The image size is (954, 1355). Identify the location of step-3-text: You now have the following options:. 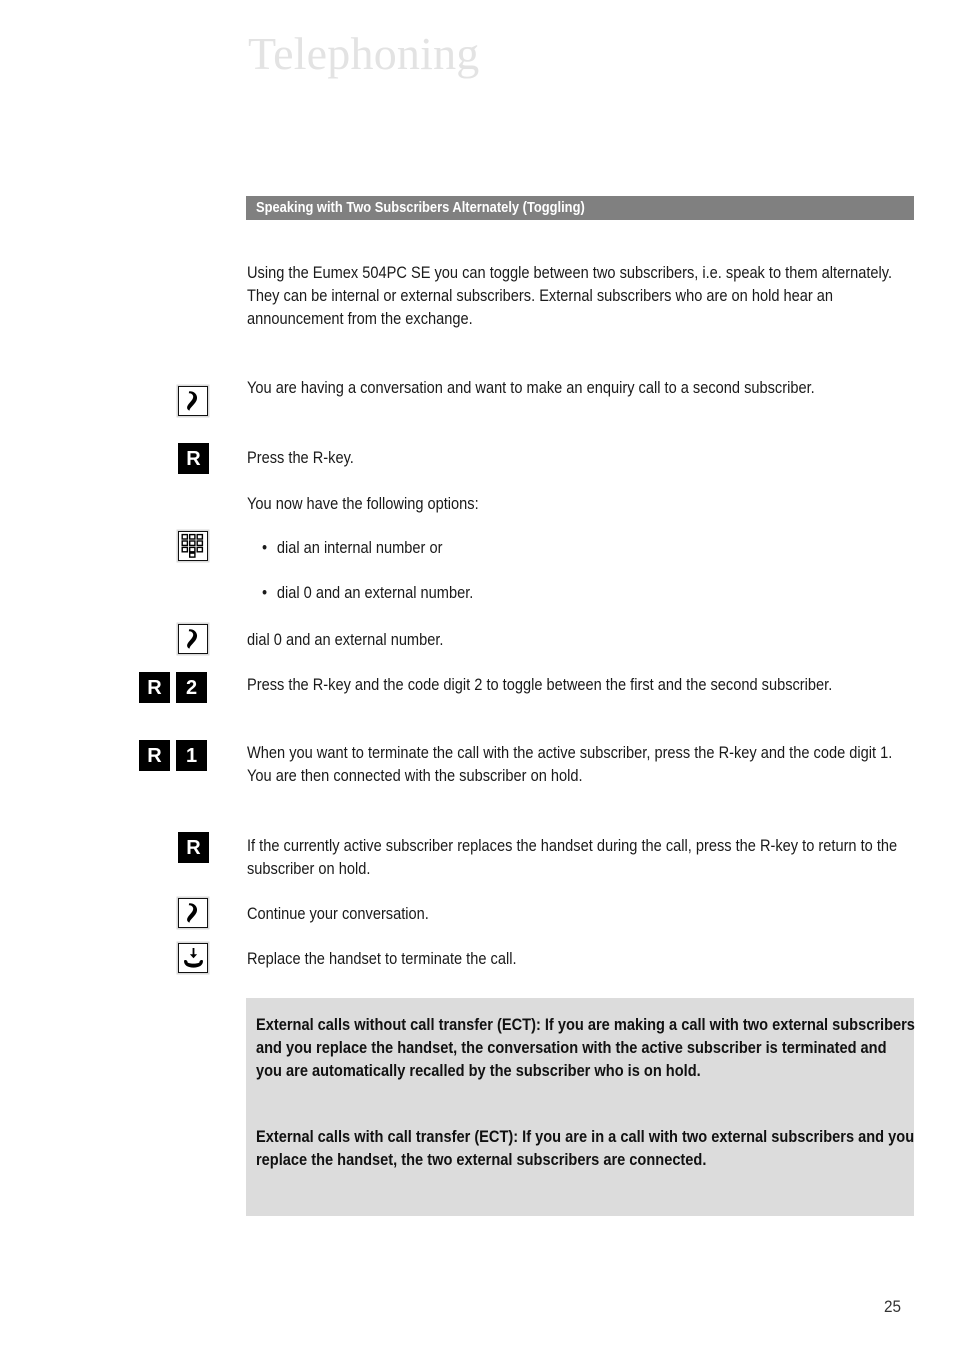
(363, 504).